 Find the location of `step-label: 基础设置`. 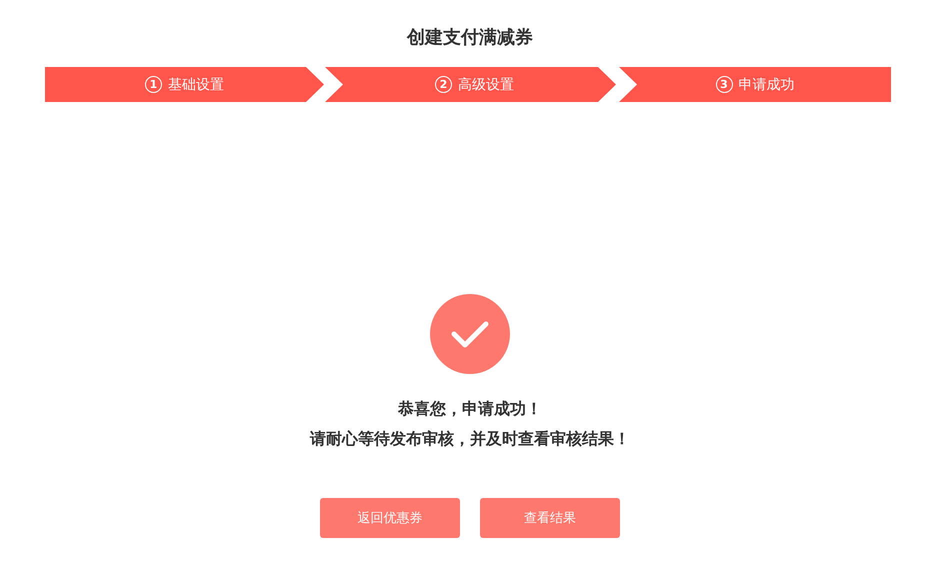

step-label: 基础设置 is located at coordinates (196, 85).